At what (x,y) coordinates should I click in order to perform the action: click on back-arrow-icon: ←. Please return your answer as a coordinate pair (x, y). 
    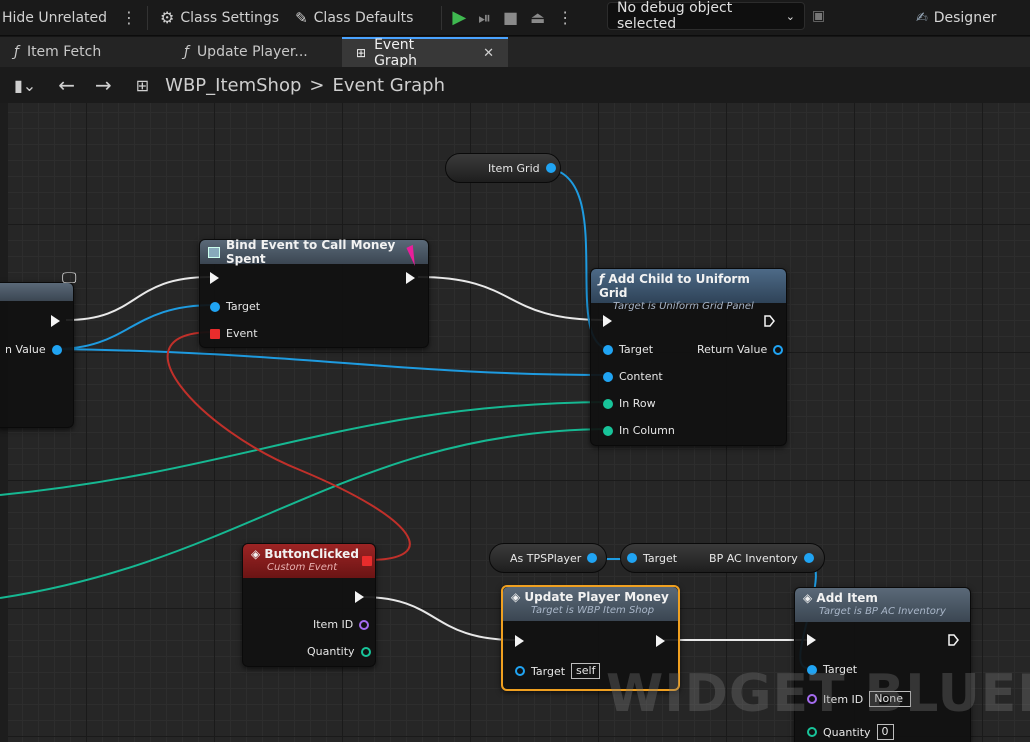
    Looking at the image, I should click on (63, 85).